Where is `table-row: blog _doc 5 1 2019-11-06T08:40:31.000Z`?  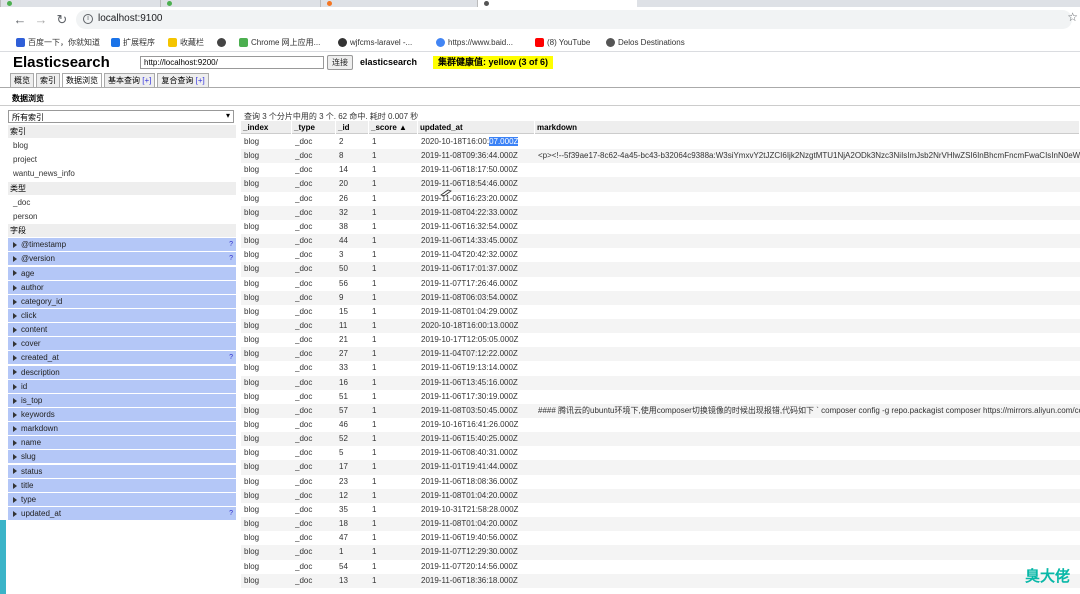
table-row: blog _doc 5 1 2019-11-06T08:40:31.000Z is located at coordinates (660, 453).